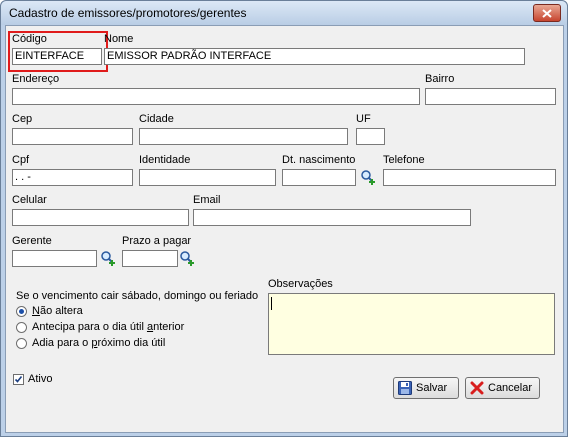 The height and width of the screenshot is (437, 568). Describe the element at coordinates (54, 258) in the screenshot. I see `gerente-field` at that location.